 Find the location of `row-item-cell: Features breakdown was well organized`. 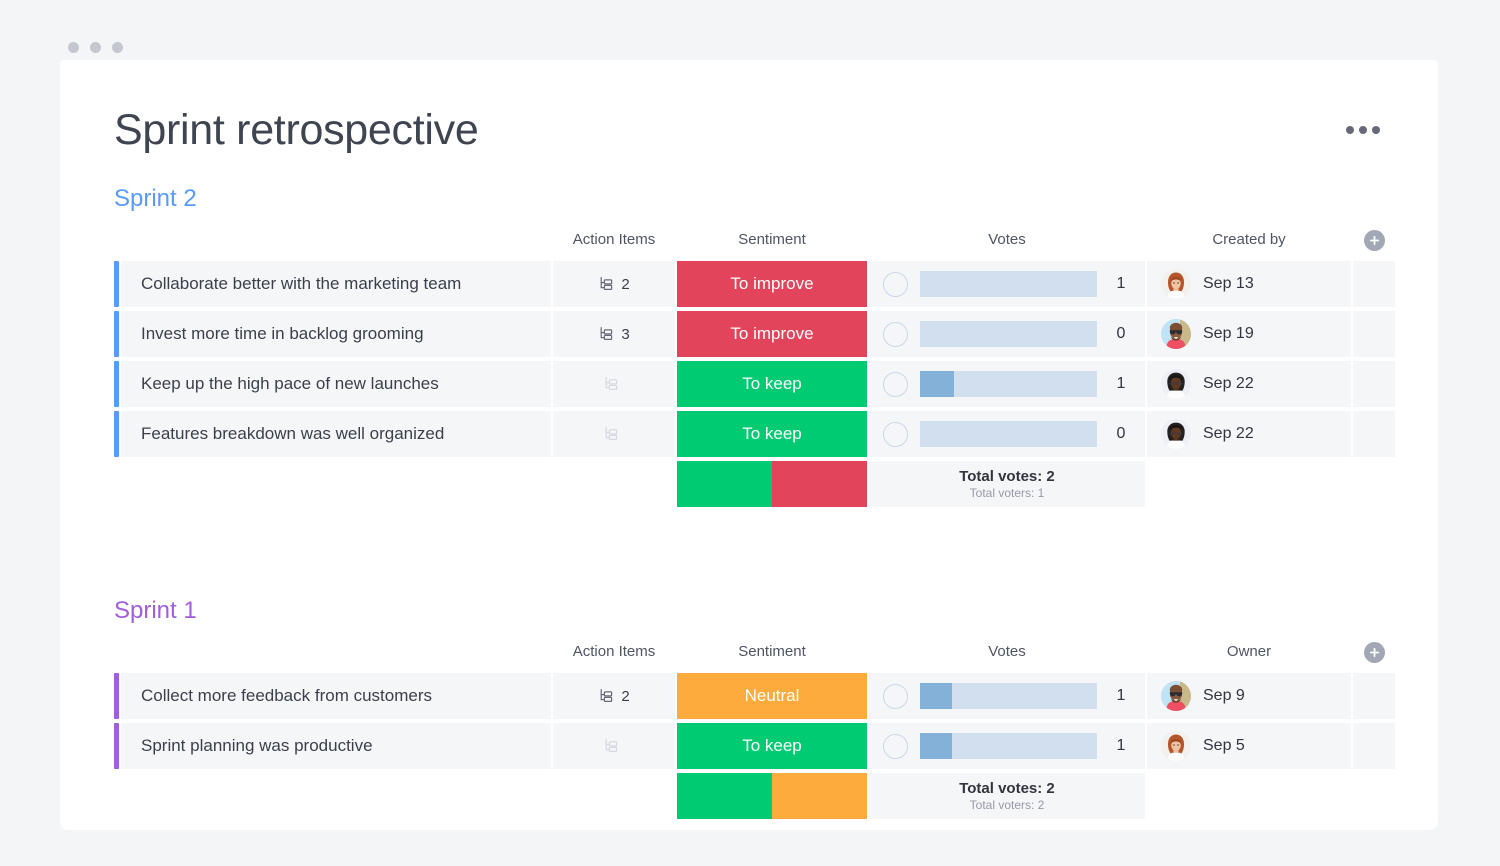

row-item-cell: Features breakdown was well organized is located at coordinates (336, 434).